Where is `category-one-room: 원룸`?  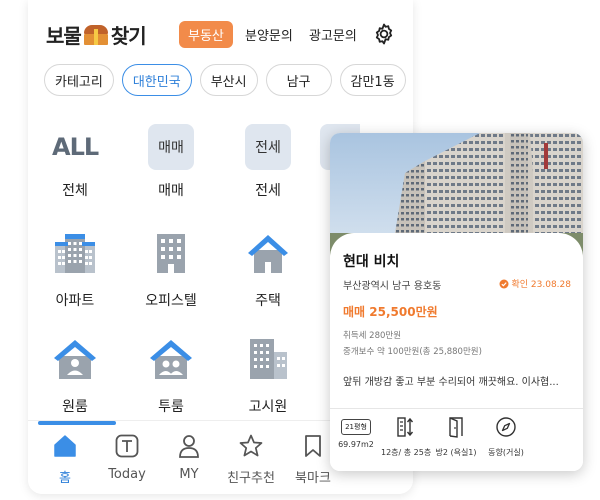 category-one-room: 원룸 is located at coordinates (75, 376).